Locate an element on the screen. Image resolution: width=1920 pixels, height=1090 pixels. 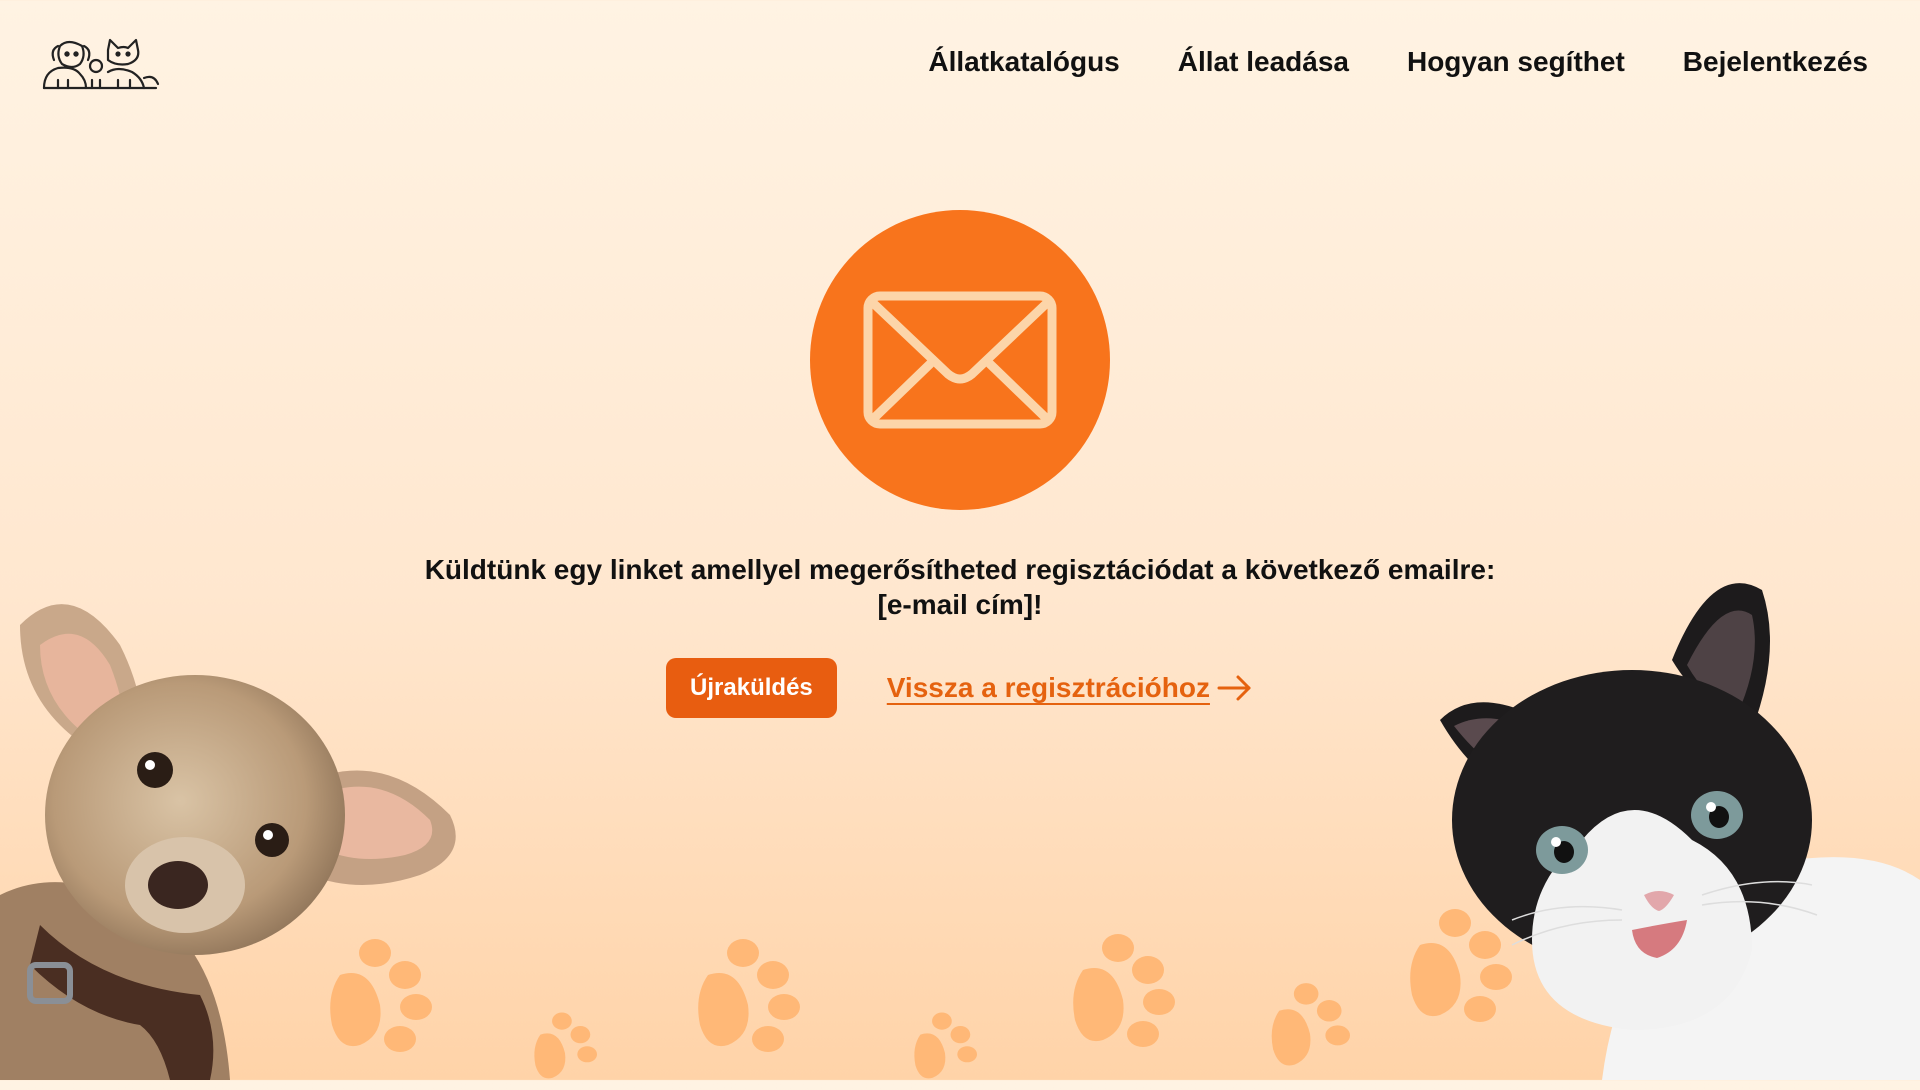
resend-button: Újraküldés is located at coordinates (751, 688).